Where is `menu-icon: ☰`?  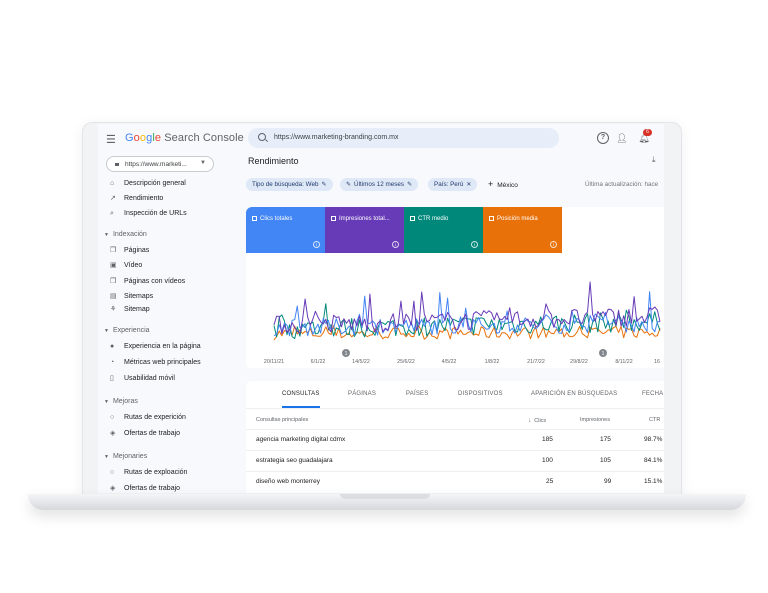 menu-icon: ☰ is located at coordinates (111, 139).